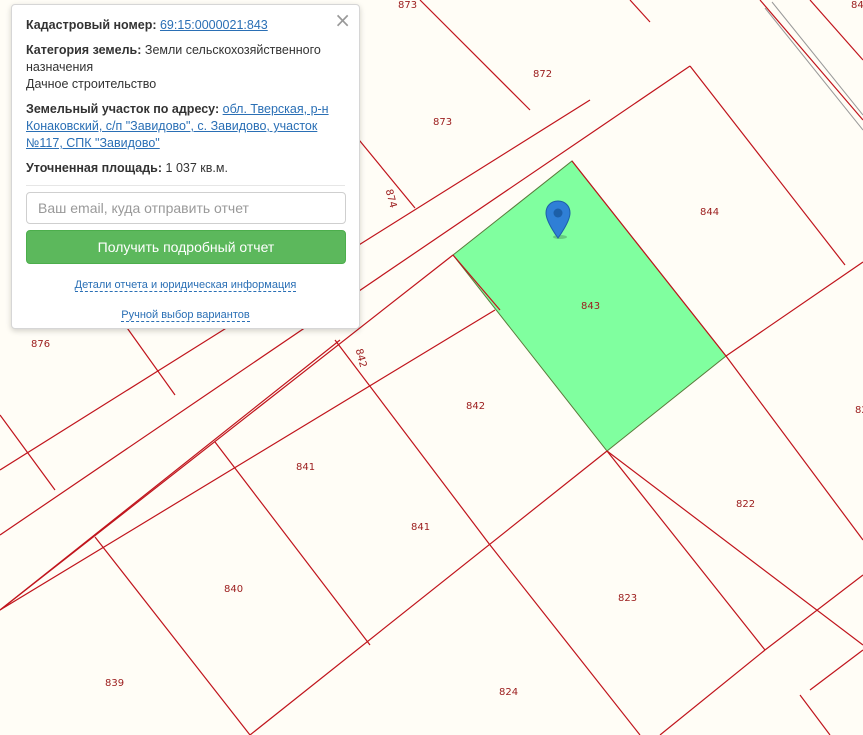 This screenshot has height=735, width=863. I want to click on location-pin-icon, so click(558, 220).